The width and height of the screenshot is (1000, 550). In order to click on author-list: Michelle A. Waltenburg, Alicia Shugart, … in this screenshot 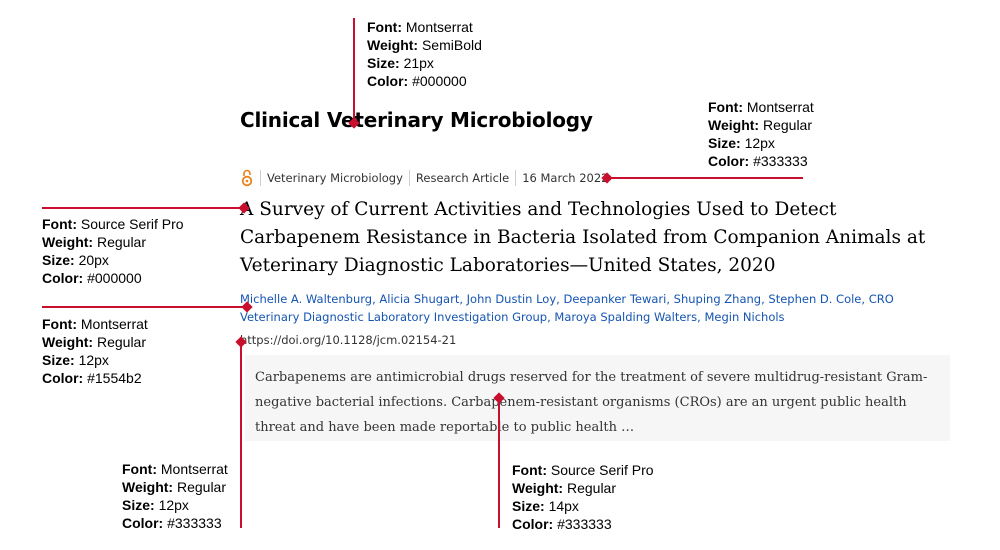, I will do `click(567, 308)`.